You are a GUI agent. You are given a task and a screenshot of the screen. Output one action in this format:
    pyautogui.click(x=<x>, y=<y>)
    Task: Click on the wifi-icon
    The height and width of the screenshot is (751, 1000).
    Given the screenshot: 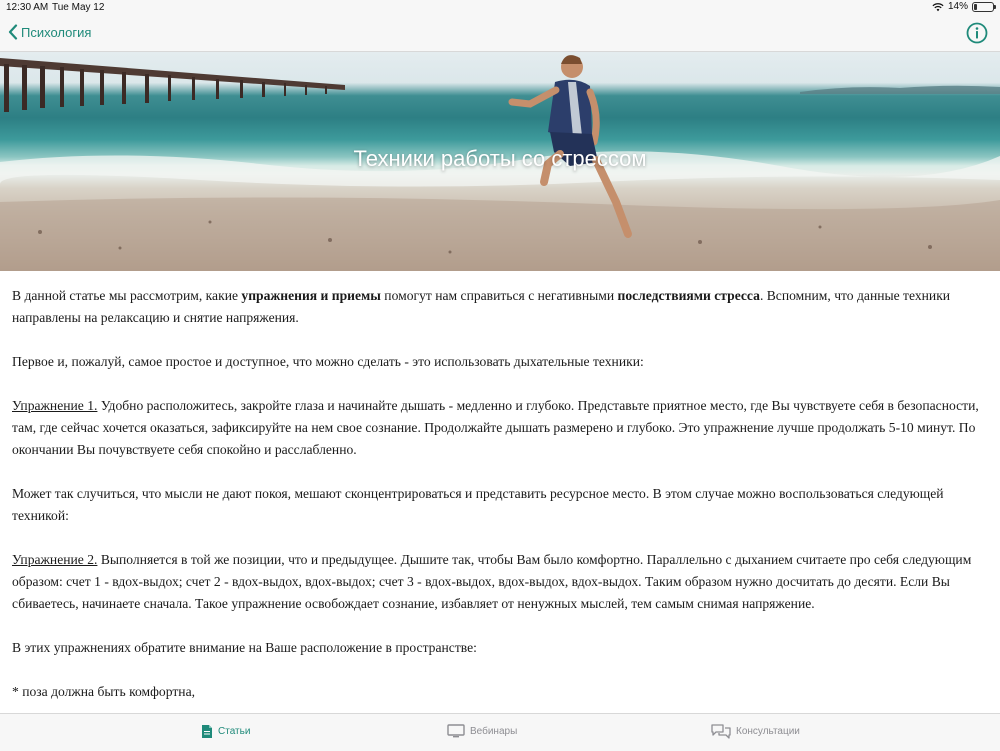 What is the action you would take?
    pyautogui.click(x=938, y=6)
    